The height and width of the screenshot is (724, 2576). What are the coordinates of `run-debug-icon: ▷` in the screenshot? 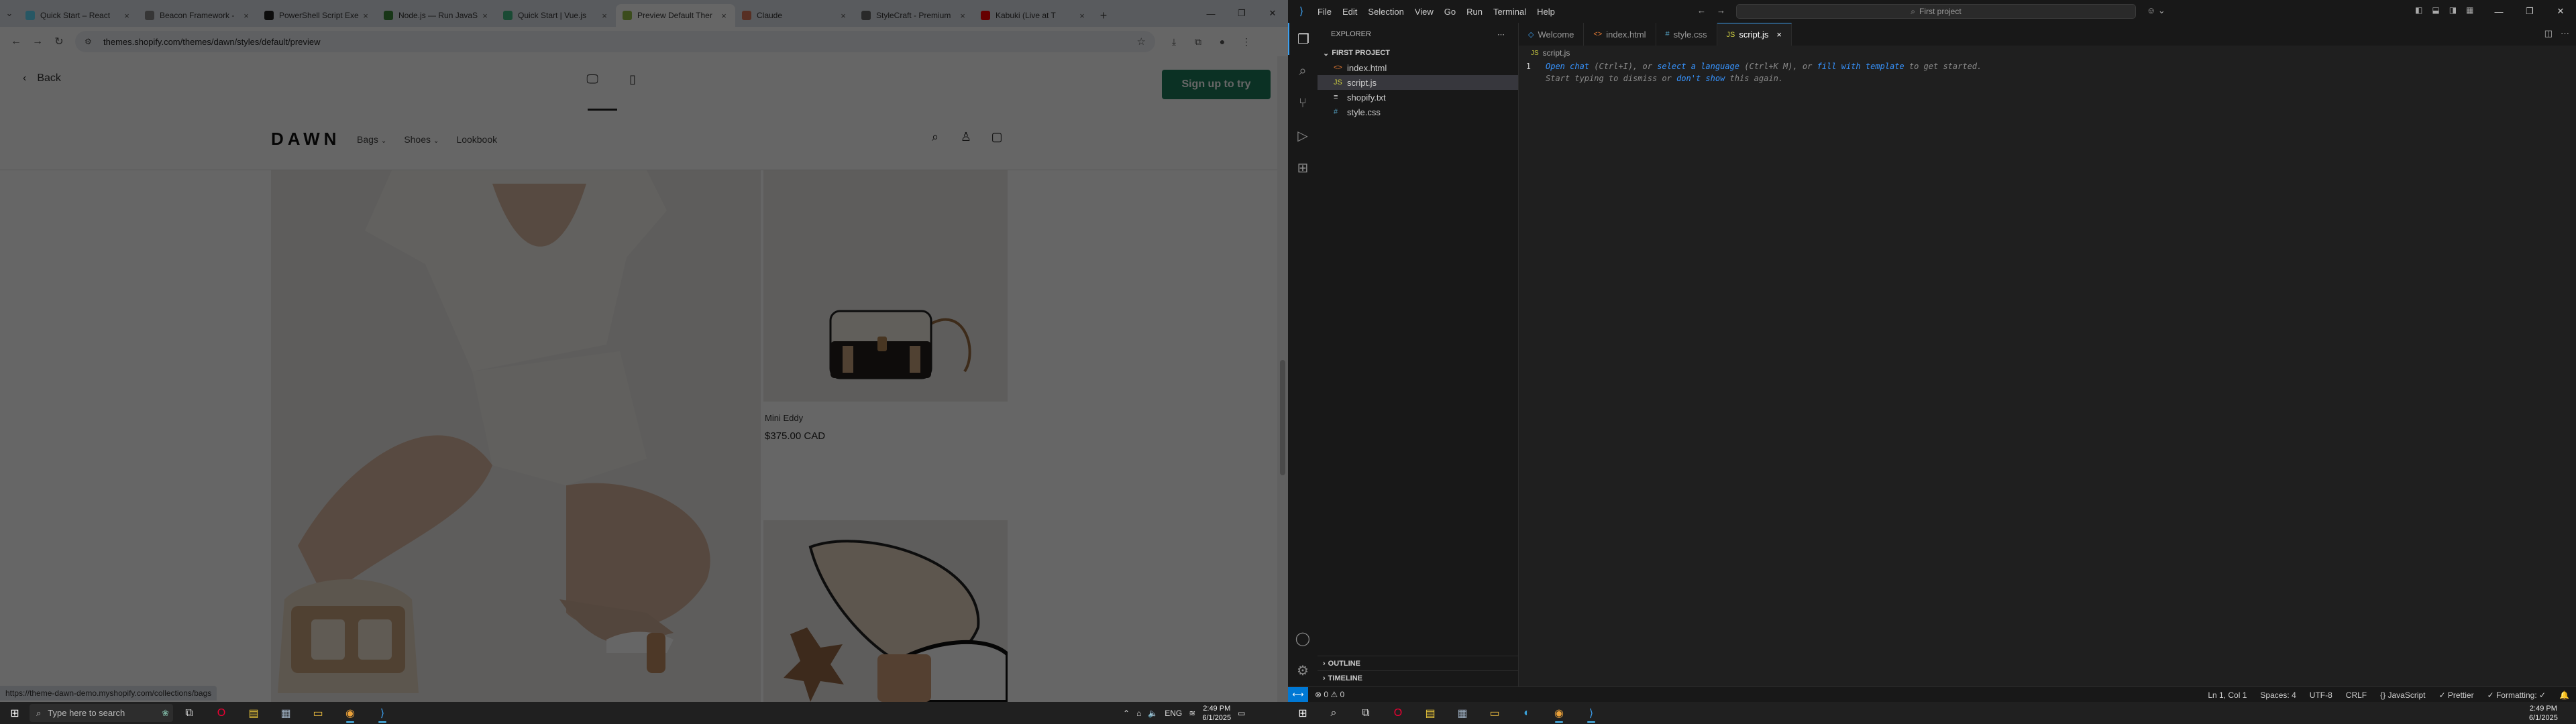 It's located at (1303, 135).